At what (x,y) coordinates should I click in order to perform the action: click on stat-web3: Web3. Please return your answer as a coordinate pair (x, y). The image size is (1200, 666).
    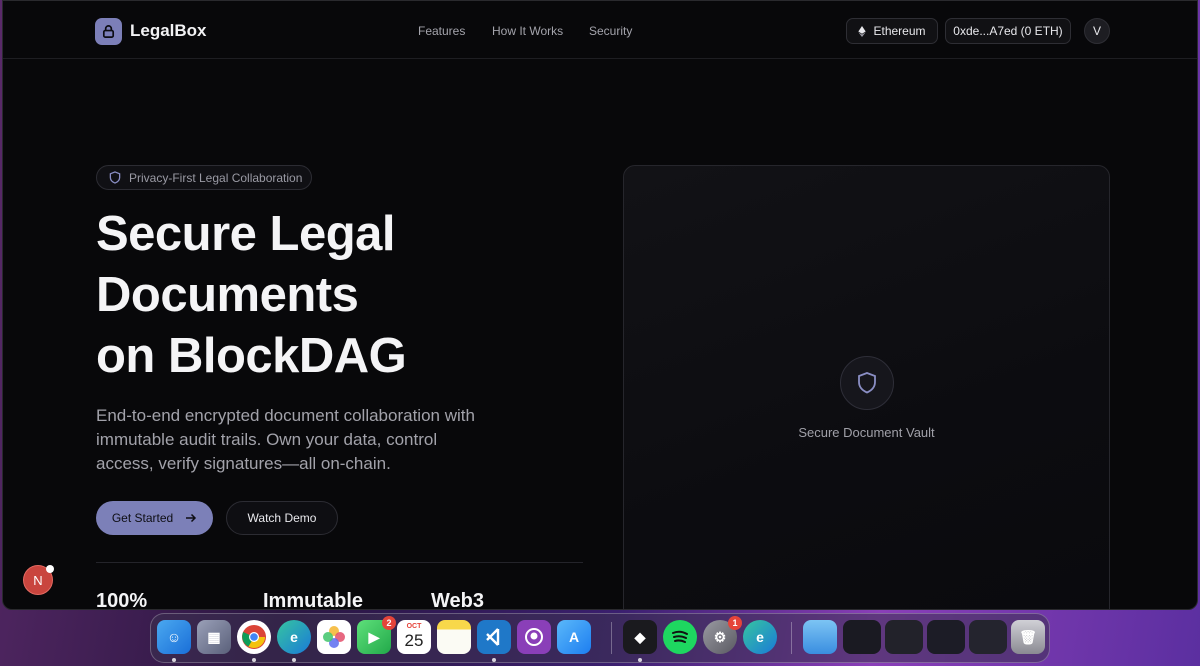
    Looking at the image, I should click on (457, 600).